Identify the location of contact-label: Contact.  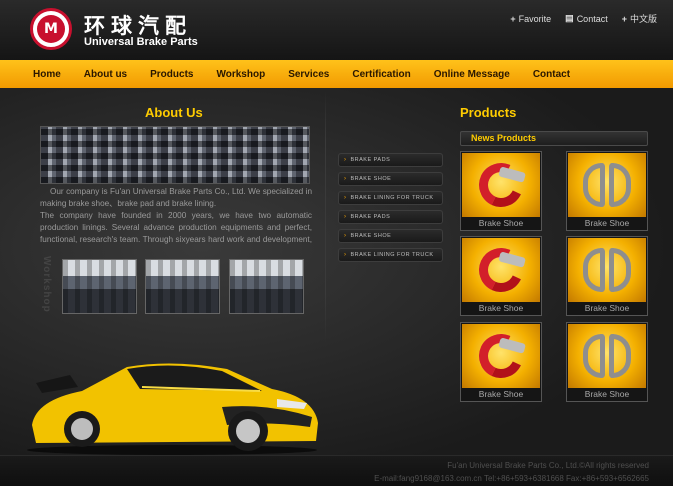
(592, 18).